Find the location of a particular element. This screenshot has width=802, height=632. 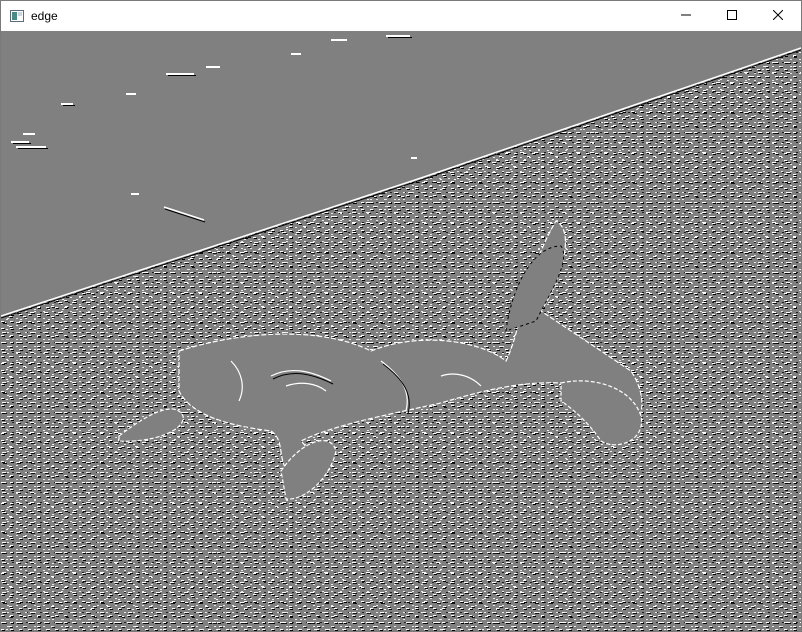

close-icon is located at coordinates (778, 16).